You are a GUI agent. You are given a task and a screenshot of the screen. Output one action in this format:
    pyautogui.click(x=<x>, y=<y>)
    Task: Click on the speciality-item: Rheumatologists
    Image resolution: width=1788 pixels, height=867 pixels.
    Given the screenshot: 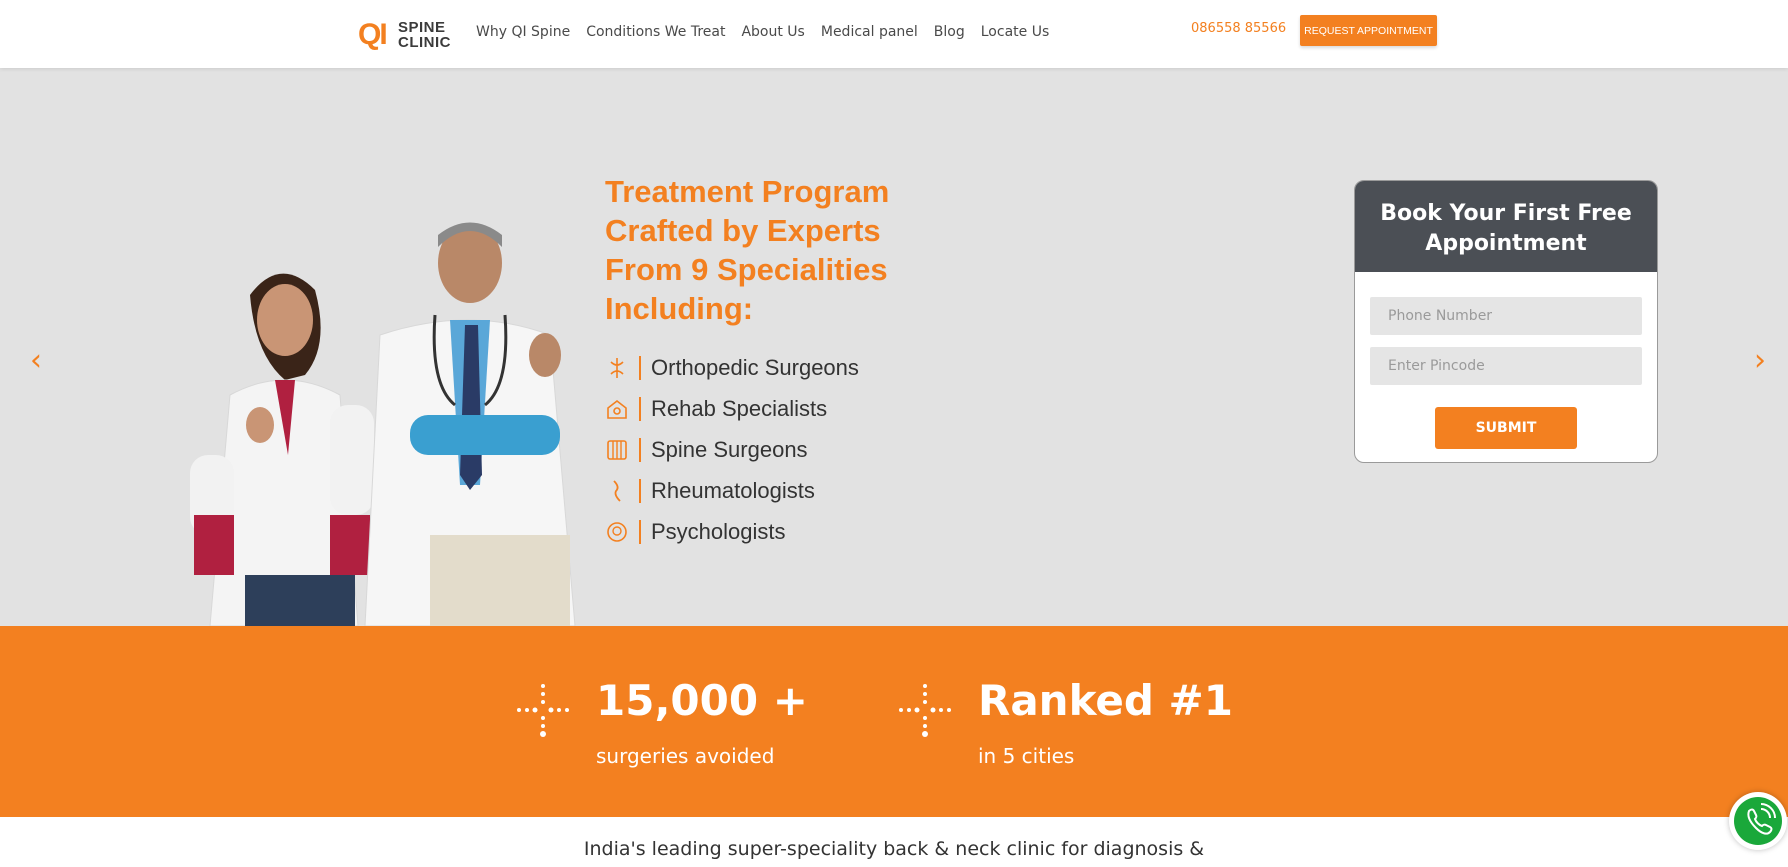 What is the action you would take?
    pyautogui.click(x=732, y=490)
    